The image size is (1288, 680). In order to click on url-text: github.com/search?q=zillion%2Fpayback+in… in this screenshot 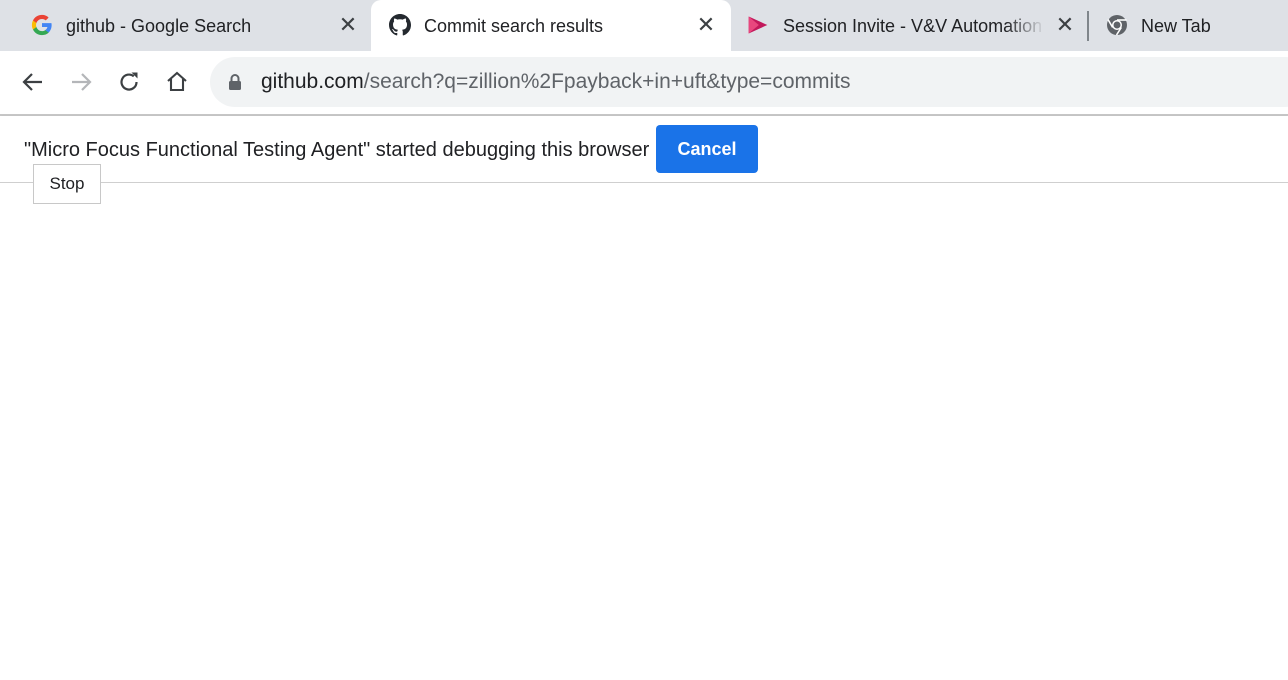, I will do `click(556, 82)`.